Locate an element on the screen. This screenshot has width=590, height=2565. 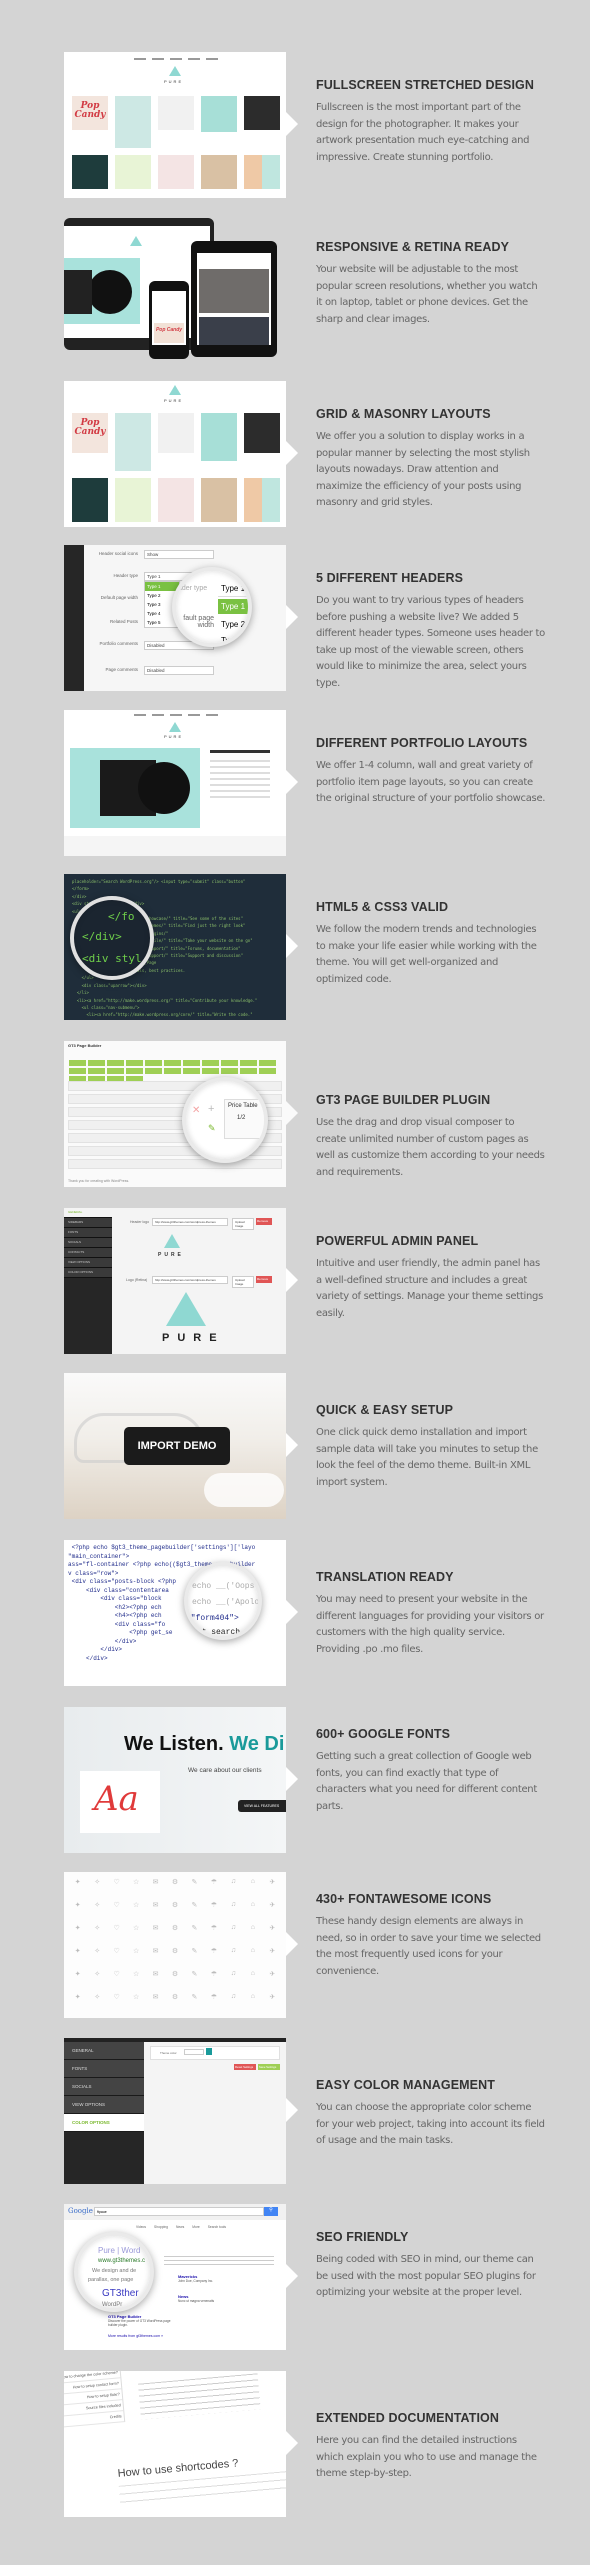
search-tab: Shopping is located at coordinates (161, 2227).